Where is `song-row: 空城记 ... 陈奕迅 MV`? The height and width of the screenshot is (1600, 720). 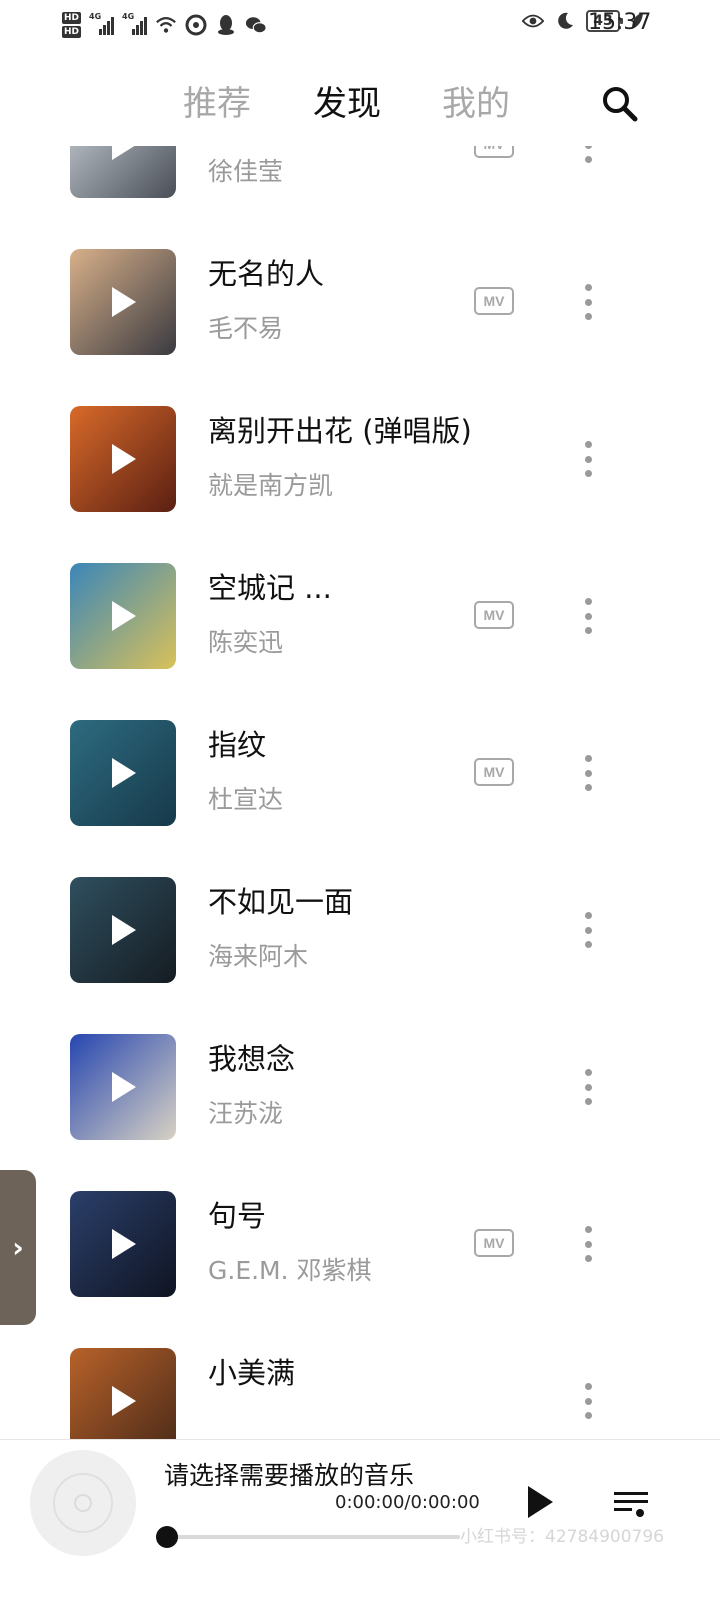 song-row: 空城记 ... 陈奕迅 MV is located at coordinates (360, 638).